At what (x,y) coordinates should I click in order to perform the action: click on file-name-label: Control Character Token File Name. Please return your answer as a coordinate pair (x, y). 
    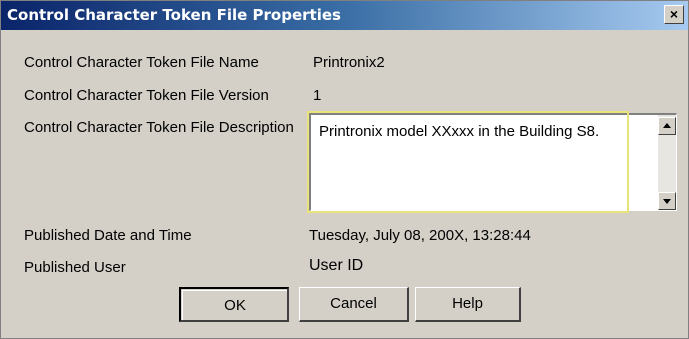
    Looking at the image, I should click on (141, 62).